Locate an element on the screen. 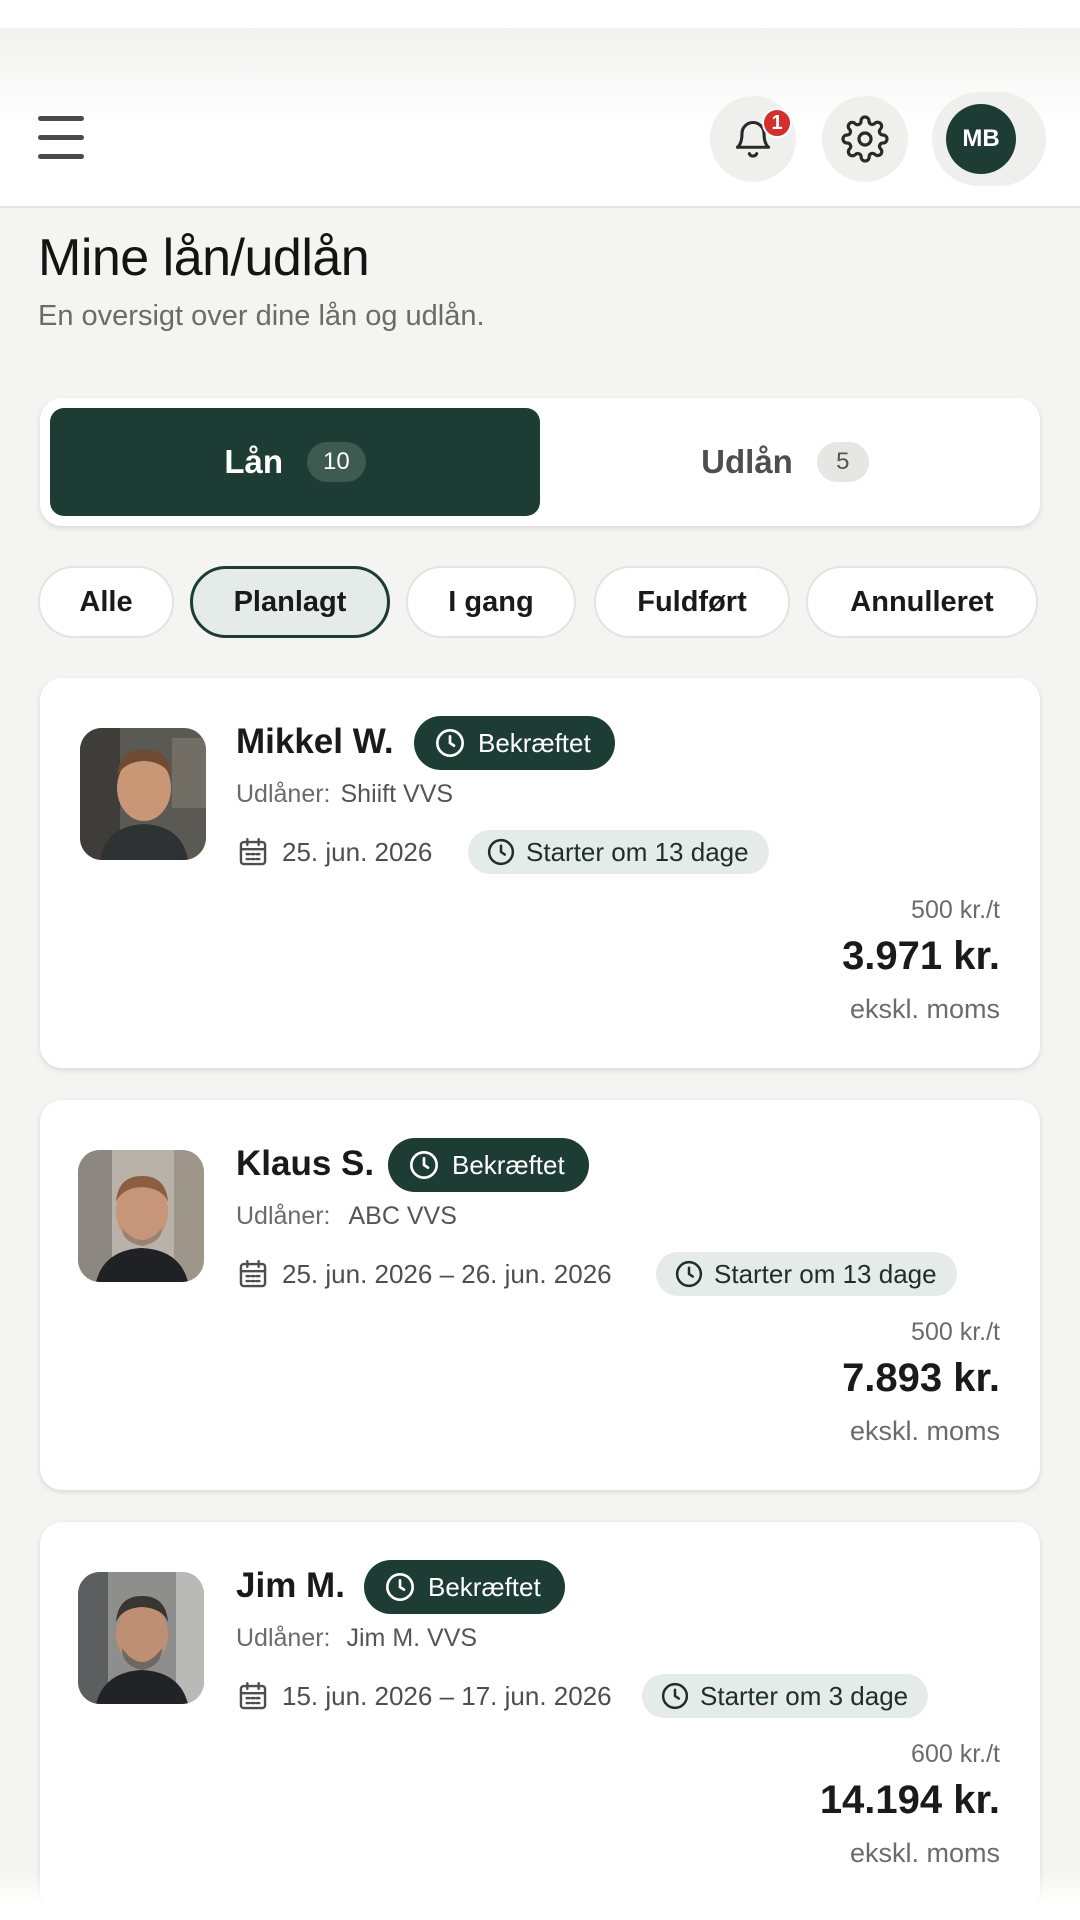 This screenshot has height=1920, width=1080. start-countdown-pill: Starter om 3 dage is located at coordinates (785, 1696).